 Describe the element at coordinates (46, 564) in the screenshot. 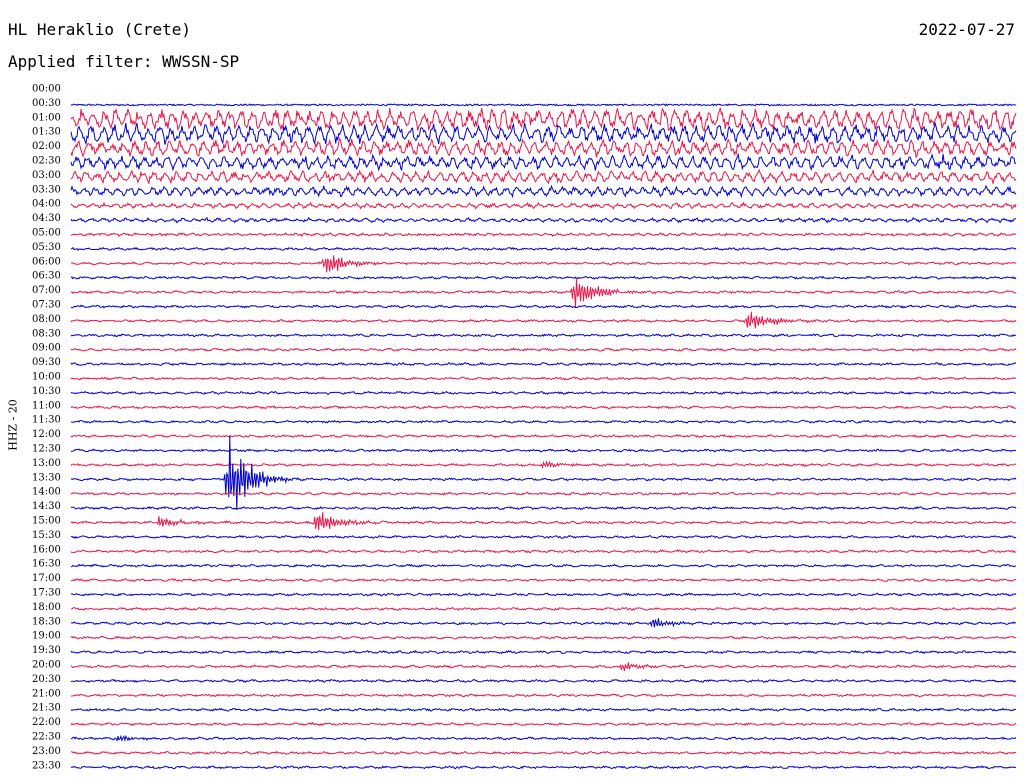

I see `row-label: 16:30` at that location.